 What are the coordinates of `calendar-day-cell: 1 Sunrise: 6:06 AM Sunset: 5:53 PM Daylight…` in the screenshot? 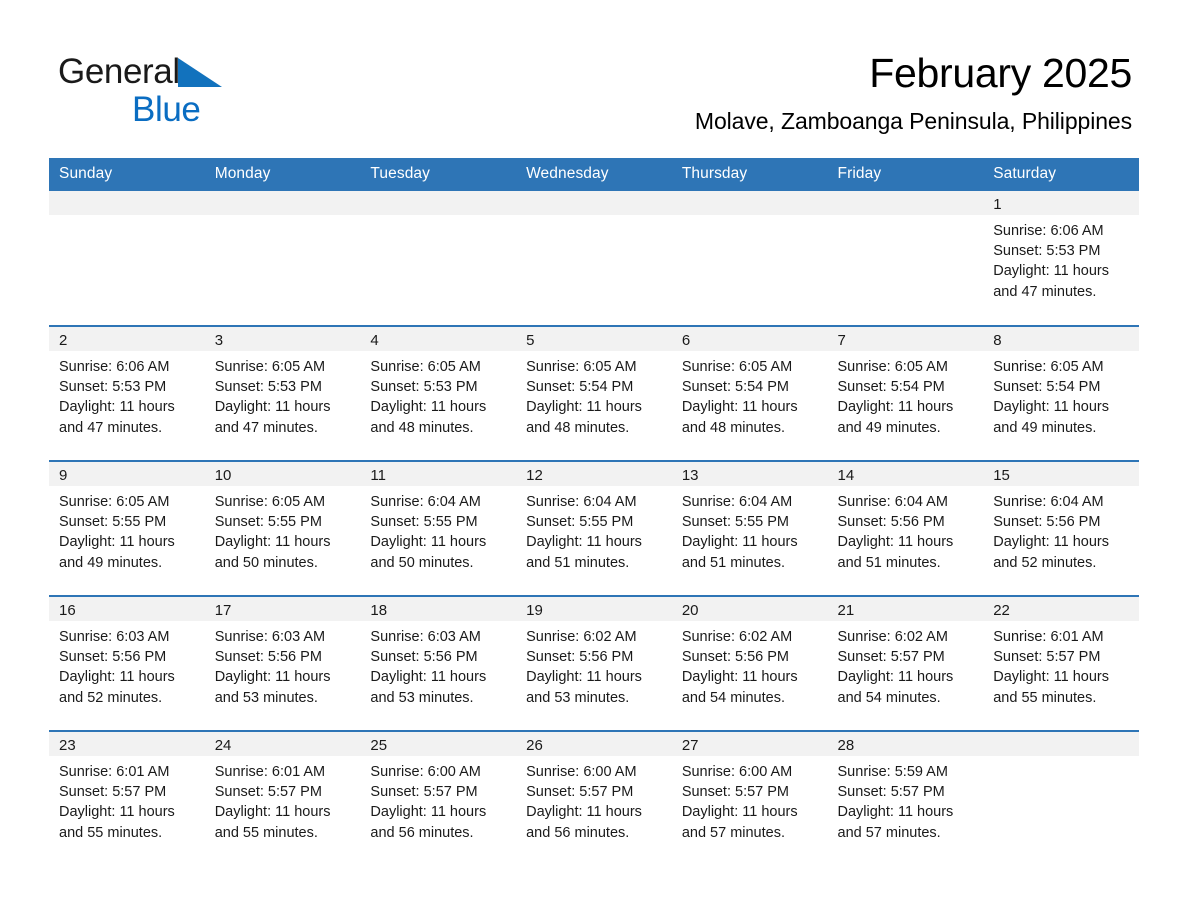 It's located at (1061, 258).